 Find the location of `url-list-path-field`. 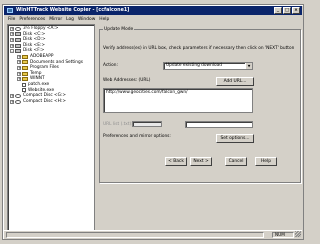

url-list-path-field is located at coordinates (219, 124).